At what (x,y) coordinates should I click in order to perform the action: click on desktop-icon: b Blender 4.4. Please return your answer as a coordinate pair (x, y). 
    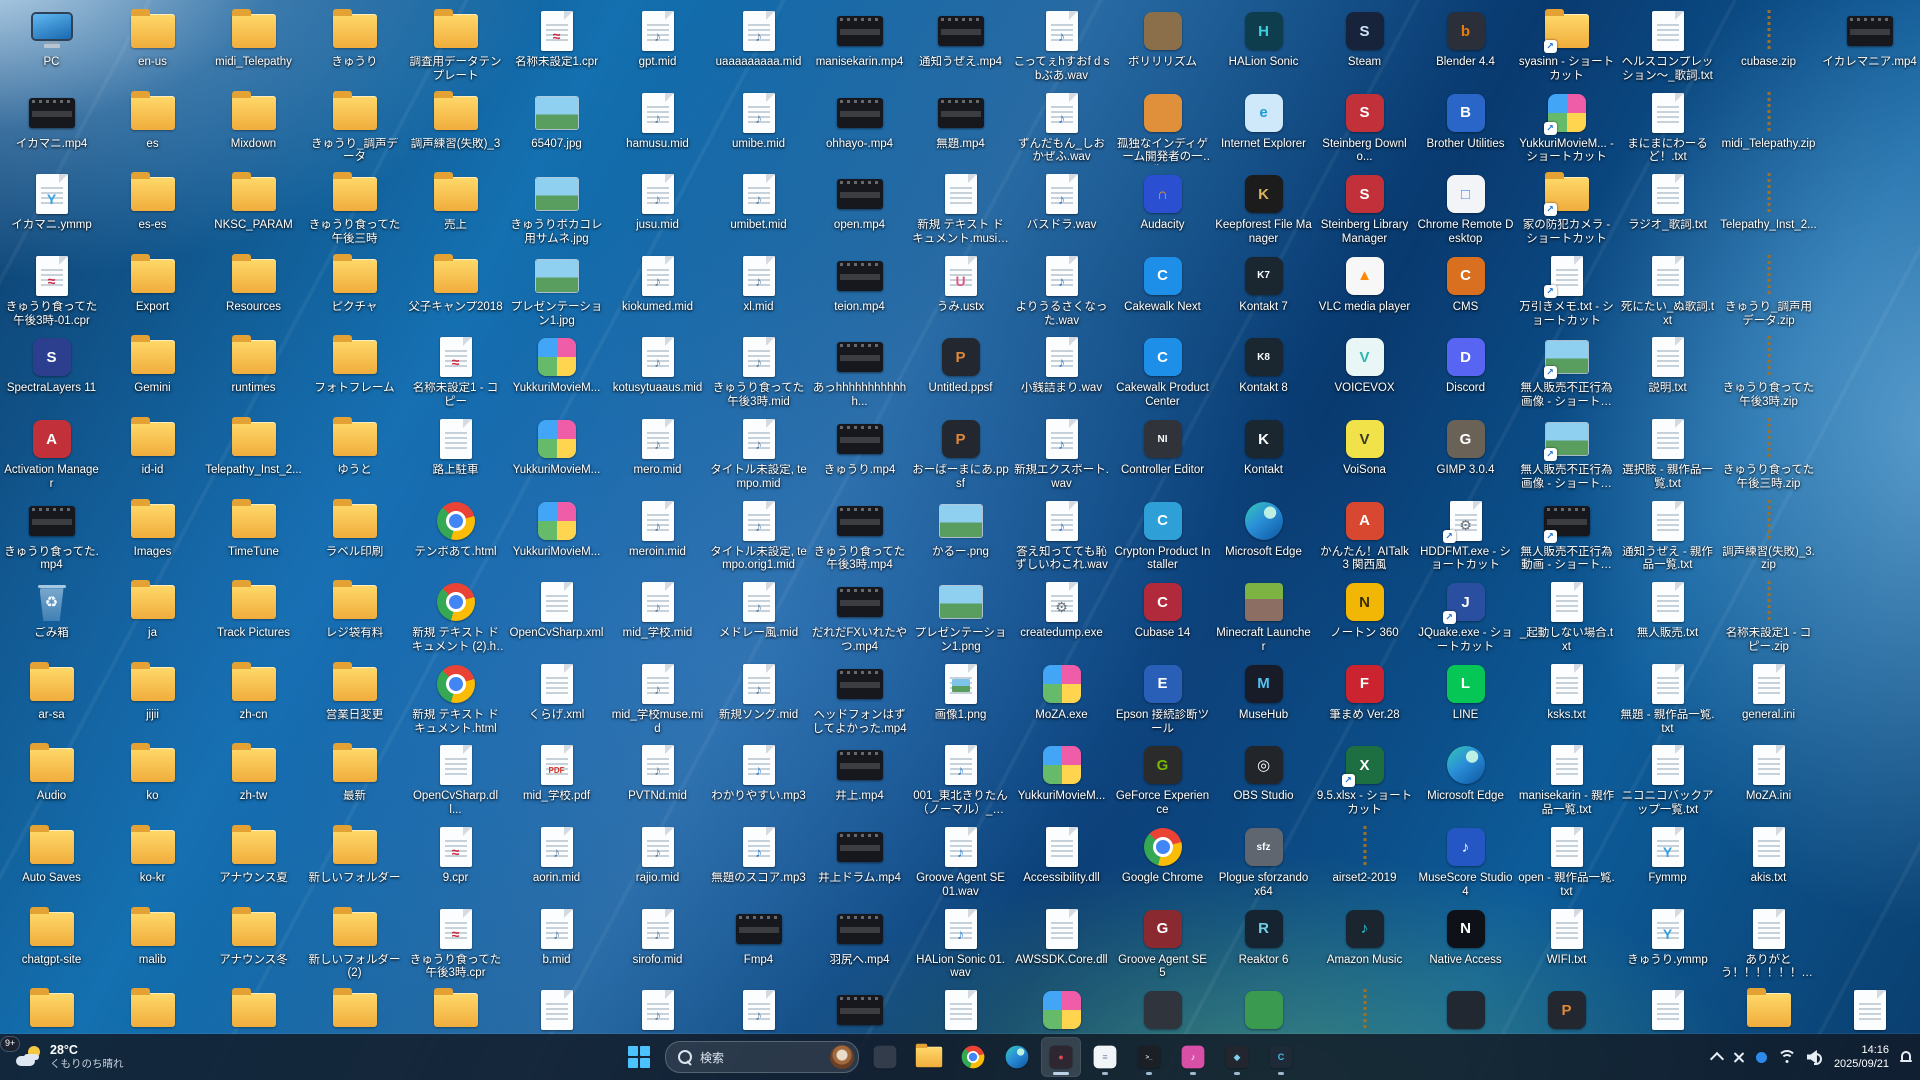
    Looking at the image, I should click on (1465, 39).